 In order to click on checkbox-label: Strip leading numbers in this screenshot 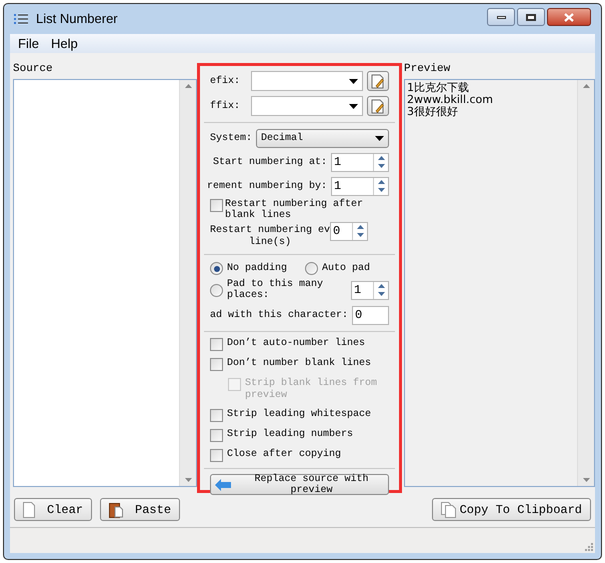, I will do `click(290, 435)`.